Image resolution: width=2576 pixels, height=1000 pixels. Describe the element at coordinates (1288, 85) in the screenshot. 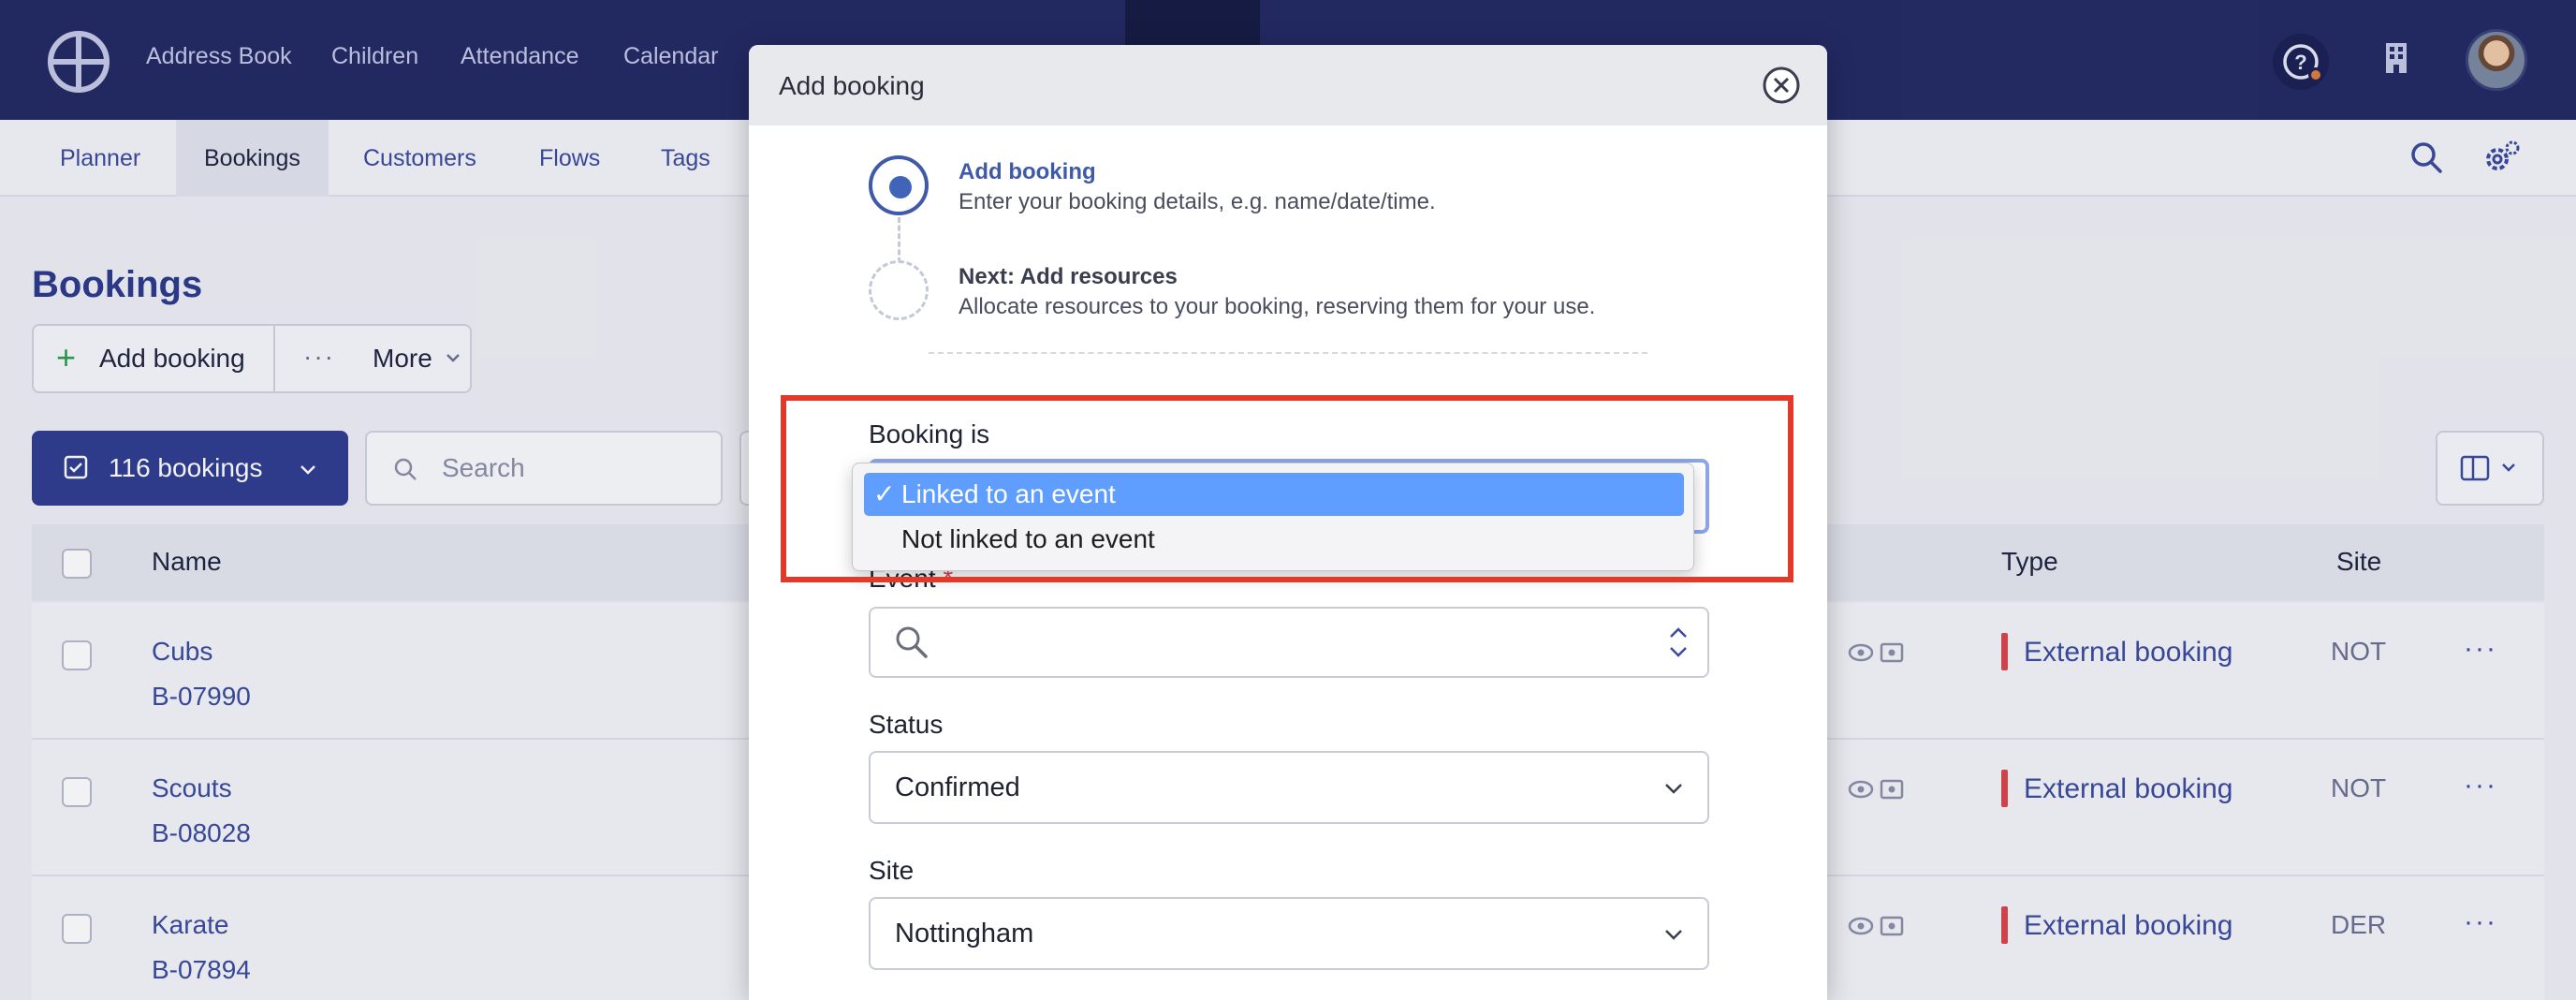

I see `modal-header: Add booking` at that location.